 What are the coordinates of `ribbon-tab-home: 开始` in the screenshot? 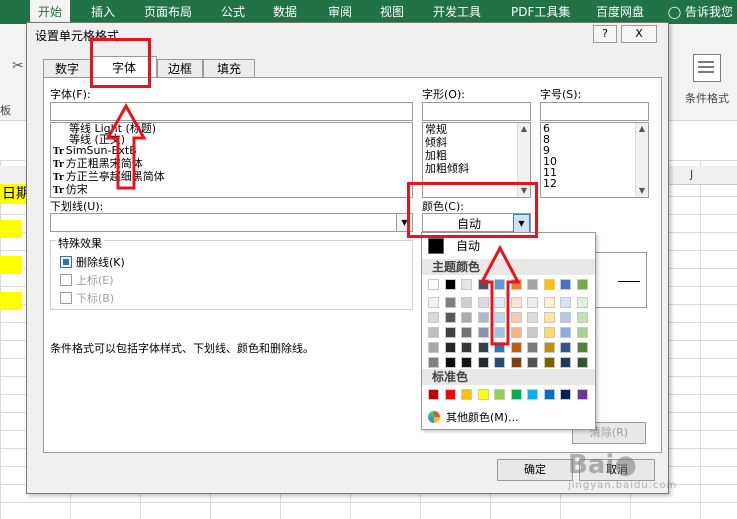 It's located at (50, 12).